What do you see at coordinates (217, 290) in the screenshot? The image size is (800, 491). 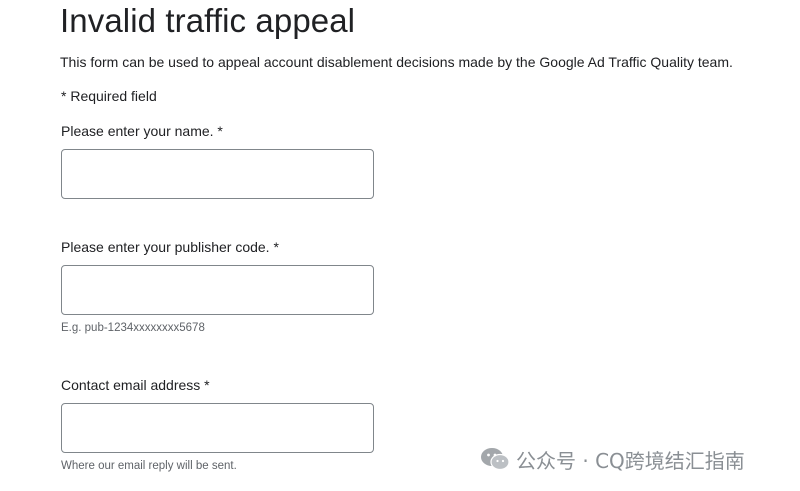 I see `publisher-code-input` at bounding box center [217, 290].